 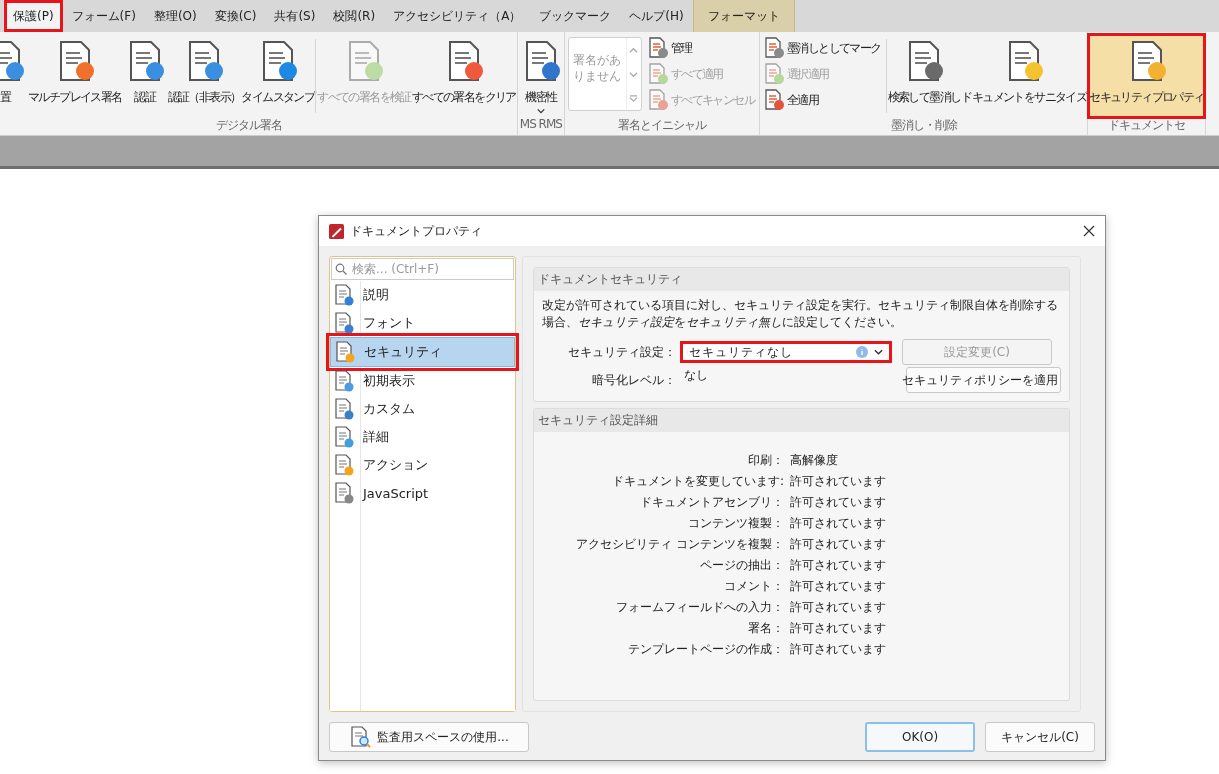 What do you see at coordinates (924, 76) in the screenshot?
I see `ribbon-button: 検索して墨消し` at bounding box center [924, 76].